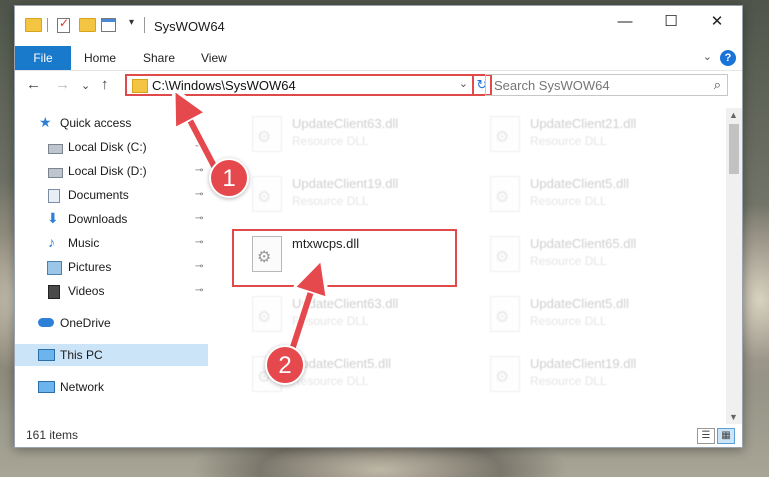  What do you see at coordinates (111, 291) in the screenshot?
I see `sidebar-item-videos: Videos ⊸` at bounding box center [111, 291].